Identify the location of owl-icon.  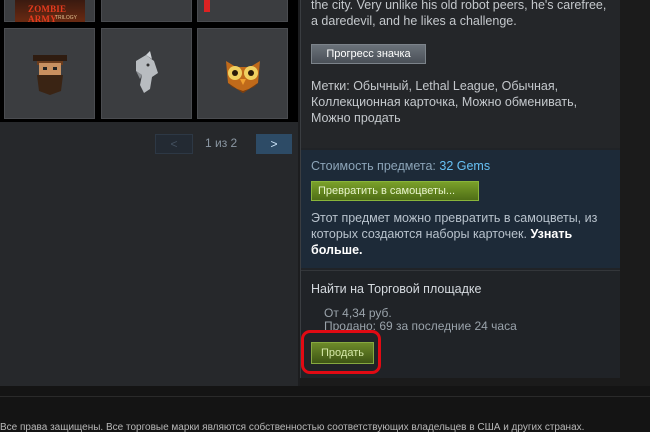
(242, 76).